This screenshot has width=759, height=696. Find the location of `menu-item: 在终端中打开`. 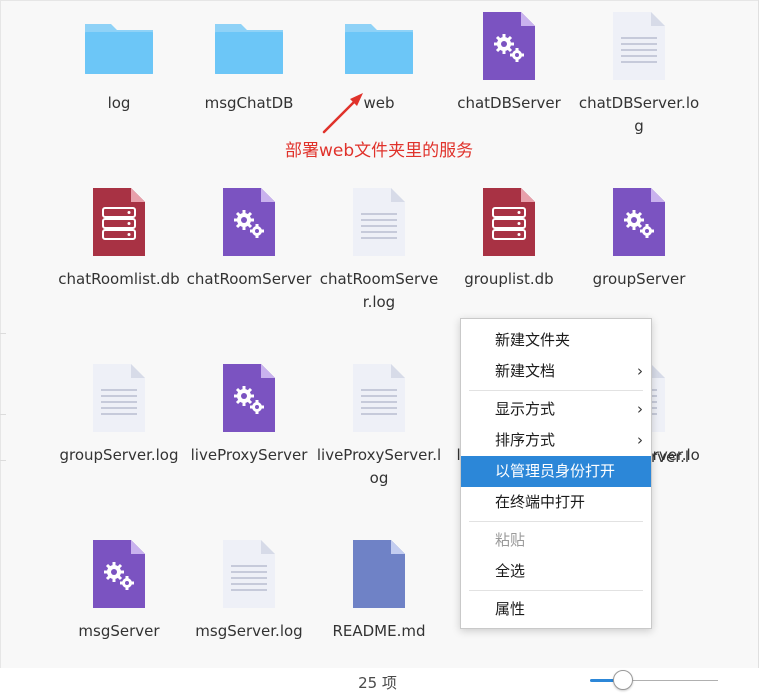

menu-item: 在终端中打开 is located at coordinates (556, 502).